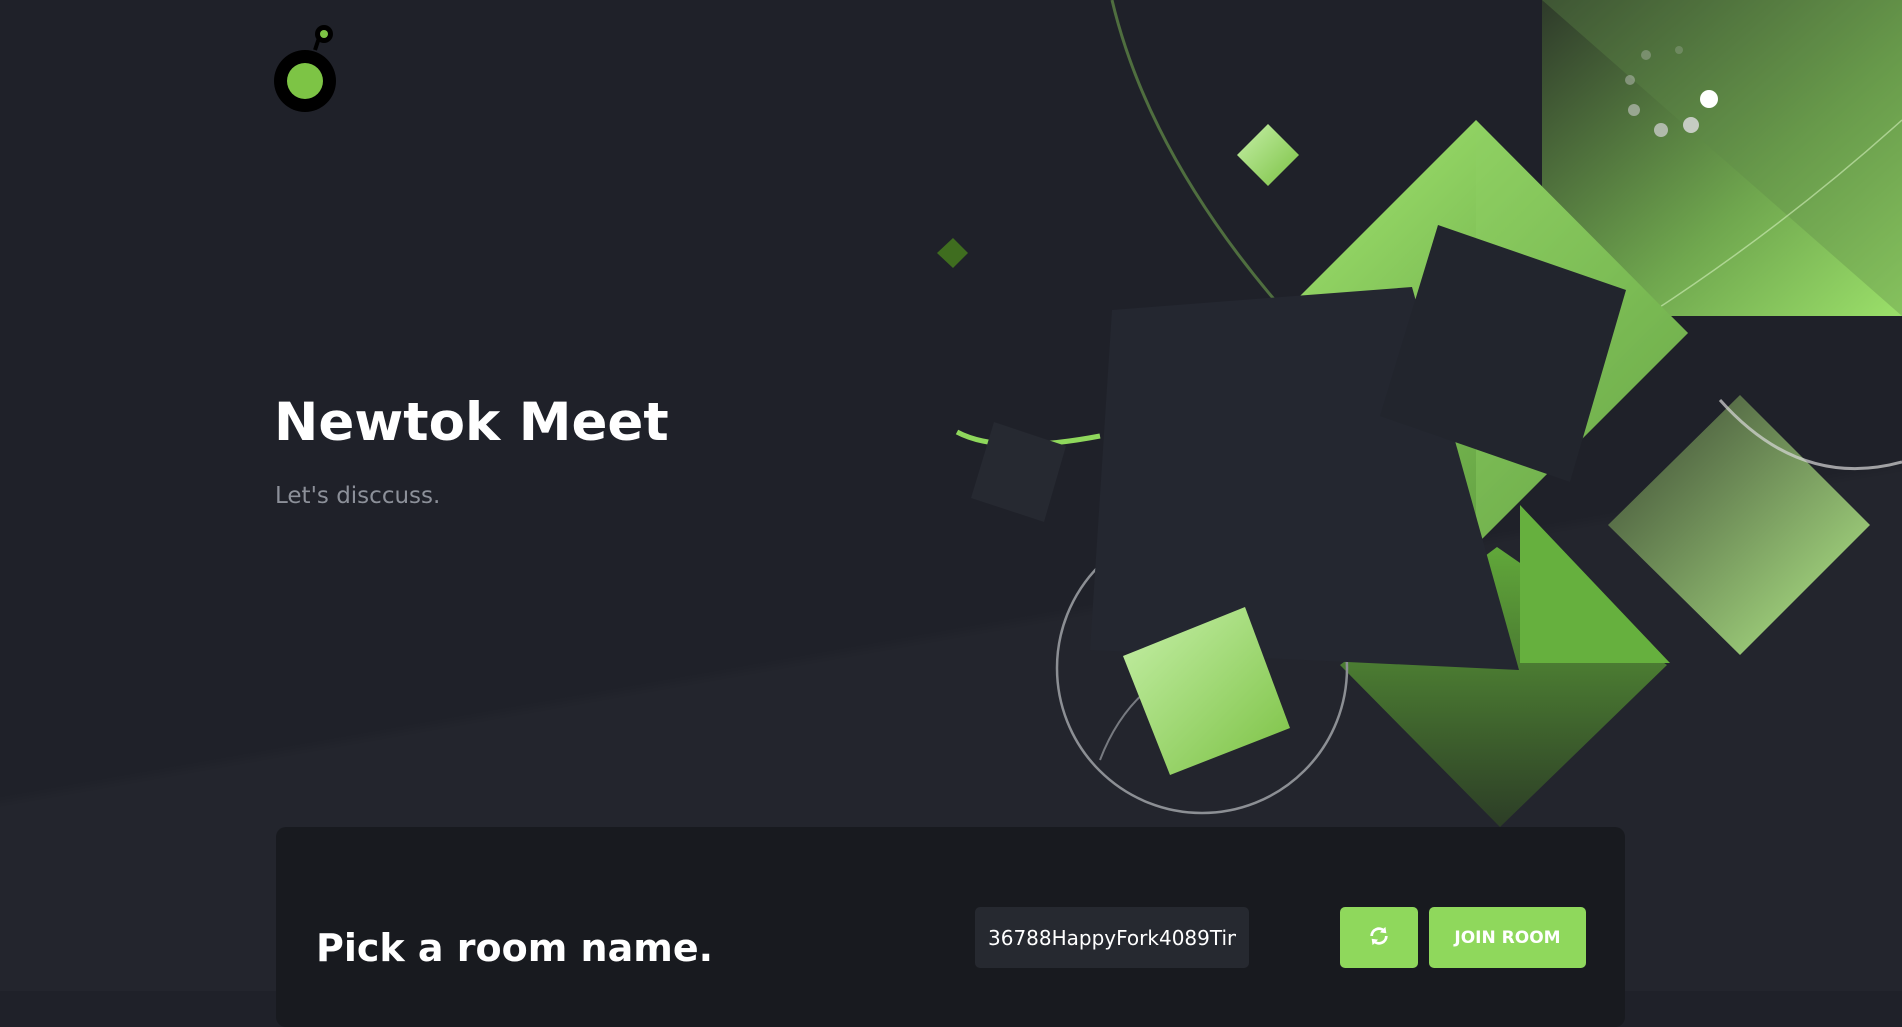 Image resolution: width=1902 pixels, height=1027 pixels. What do you see at coordinates (471, 422) in the screenshot?
I see `page-title: Newtok Meet` at bounding box center [471, 422].